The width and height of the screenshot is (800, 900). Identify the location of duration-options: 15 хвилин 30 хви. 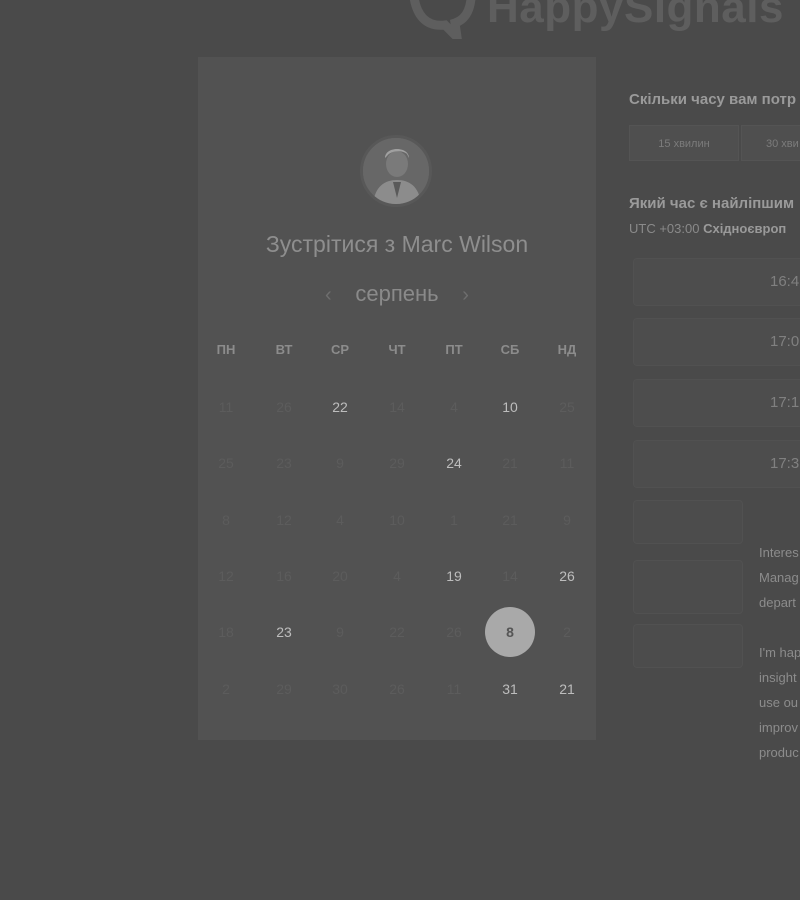
(714, 143).